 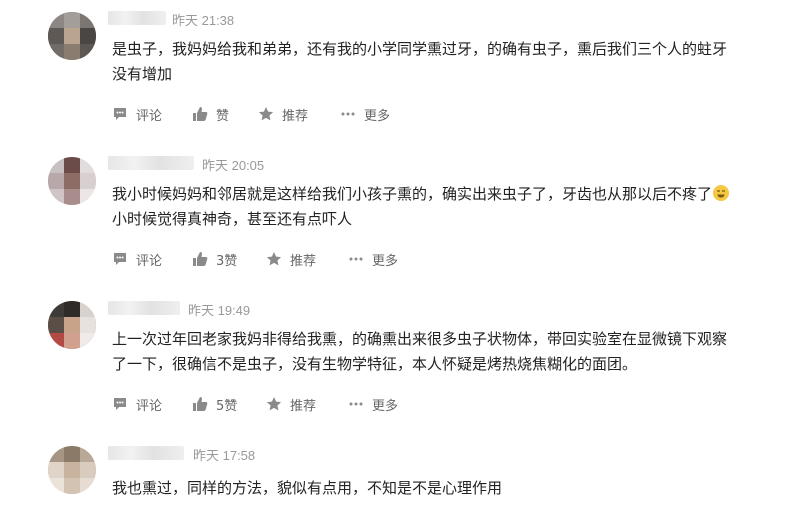 I want to click on like-button: 赞, so click(x=210, y=114).